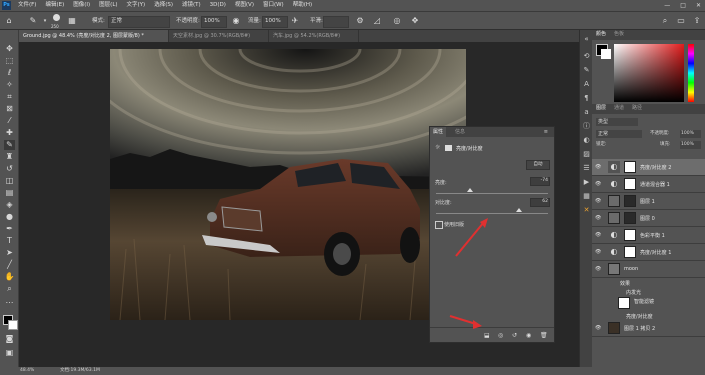  What do you see at coordinates (13, 325) in the screenshot?
I see `background-color-swatch` at bounding box center [13, 325].